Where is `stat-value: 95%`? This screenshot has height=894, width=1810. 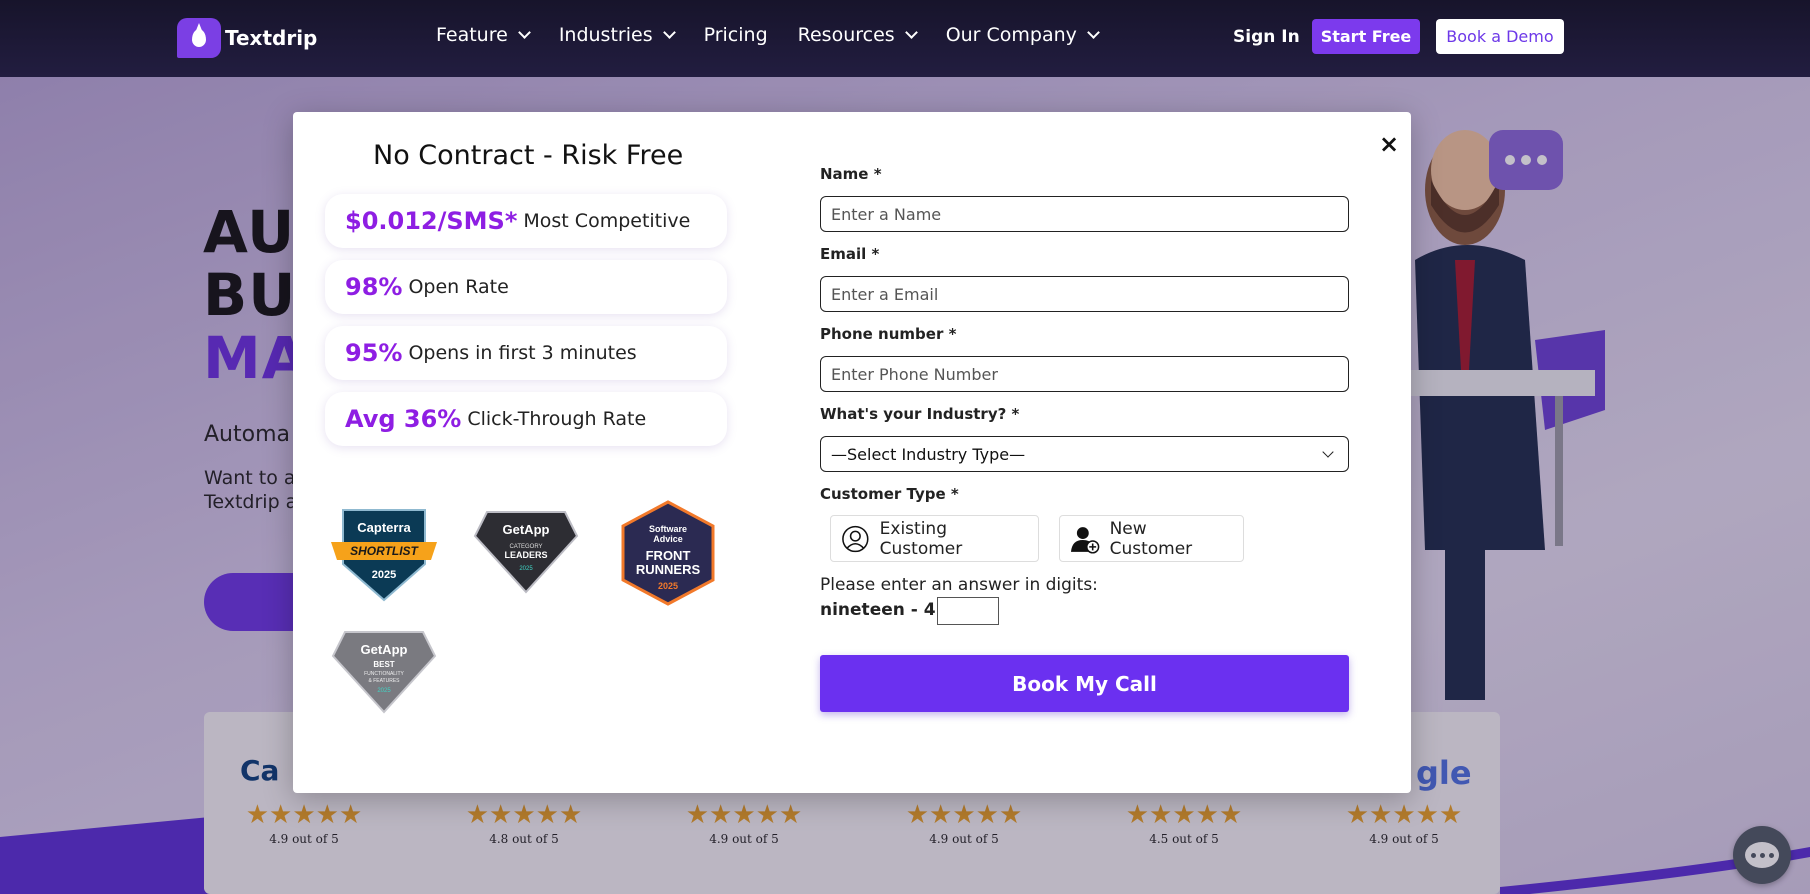 stat-value: 95% is located at coordinates (374, 353).